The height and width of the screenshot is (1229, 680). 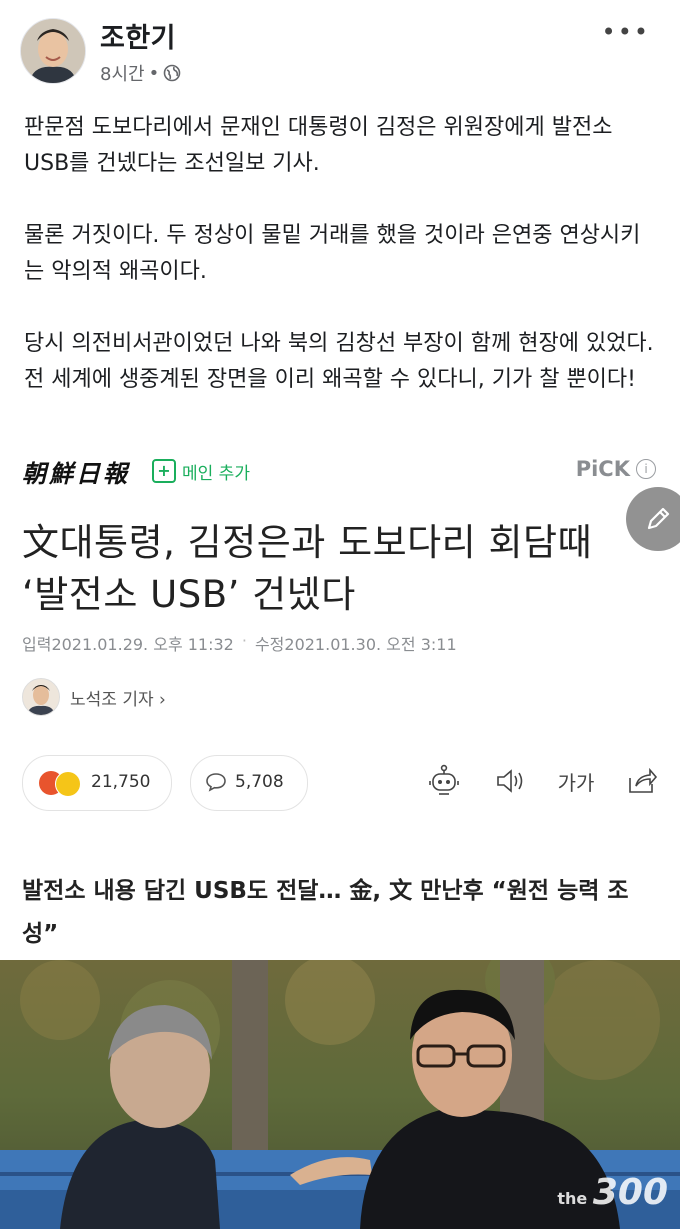 I want to click on headline-line: 文대통령, 김정은과 도보다리 회담때, so click(x=307, y=542).